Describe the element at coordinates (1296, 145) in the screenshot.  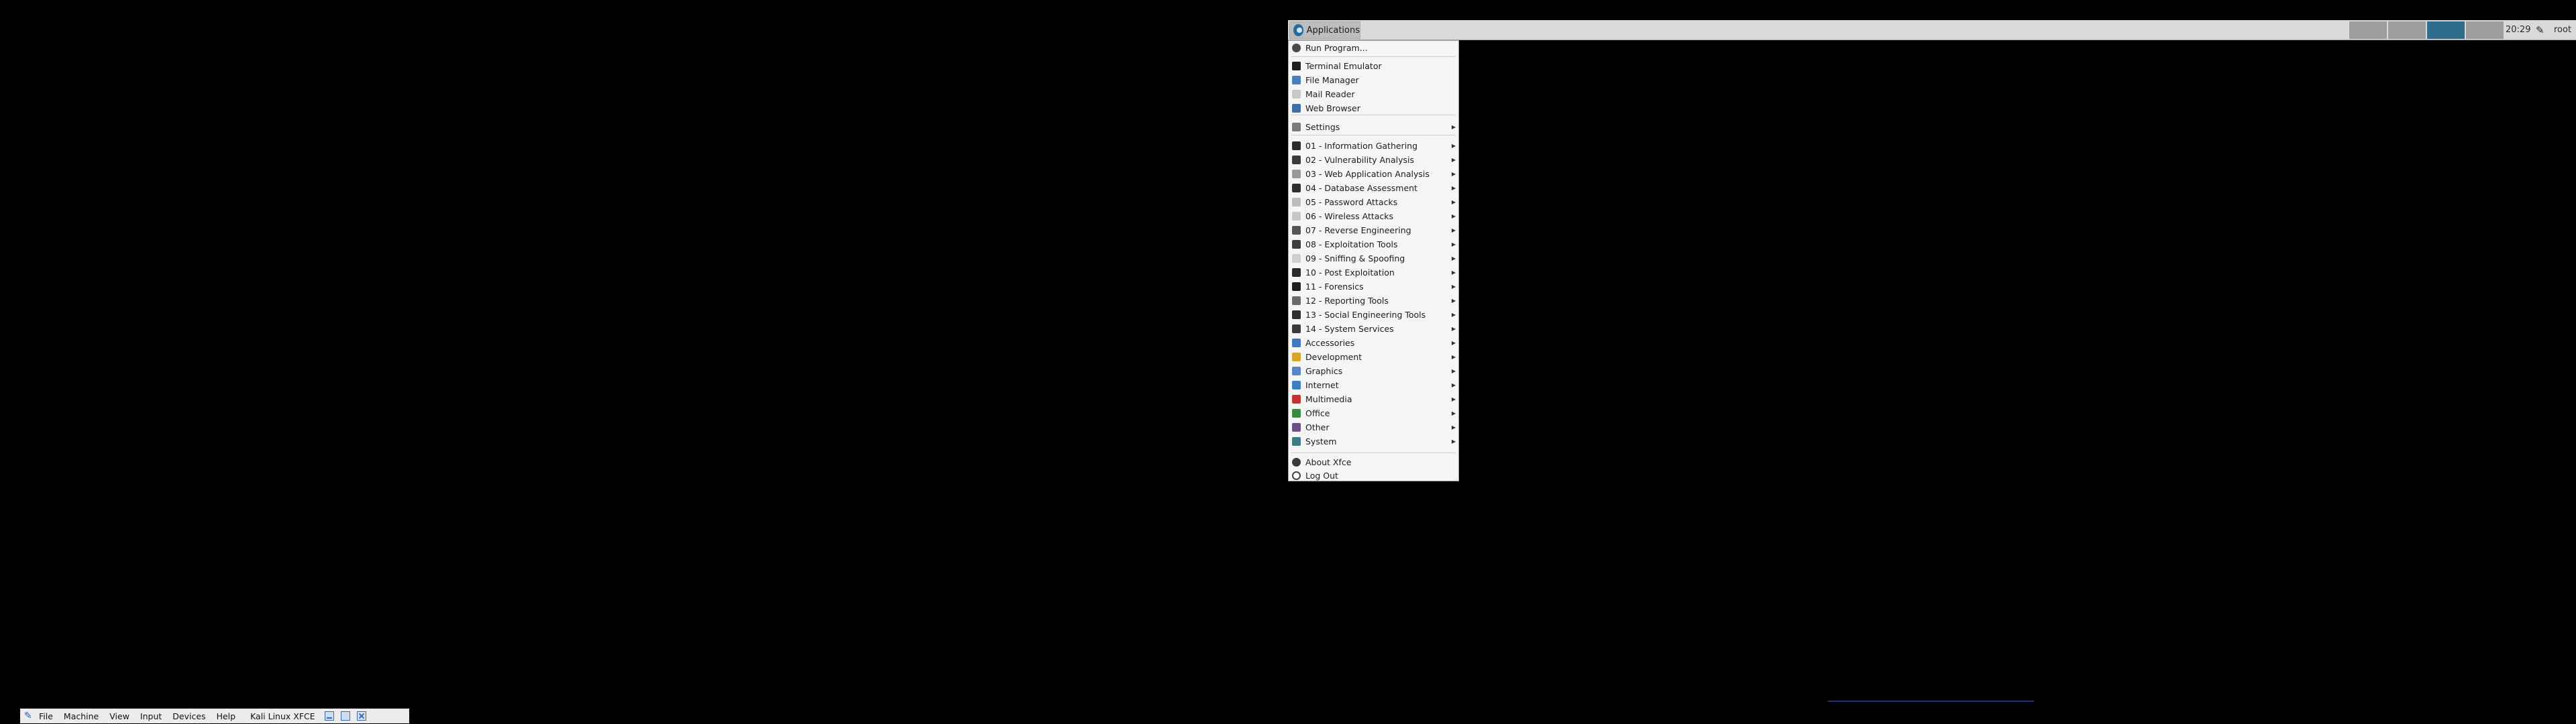
I see `magnifier-icon` at that location.